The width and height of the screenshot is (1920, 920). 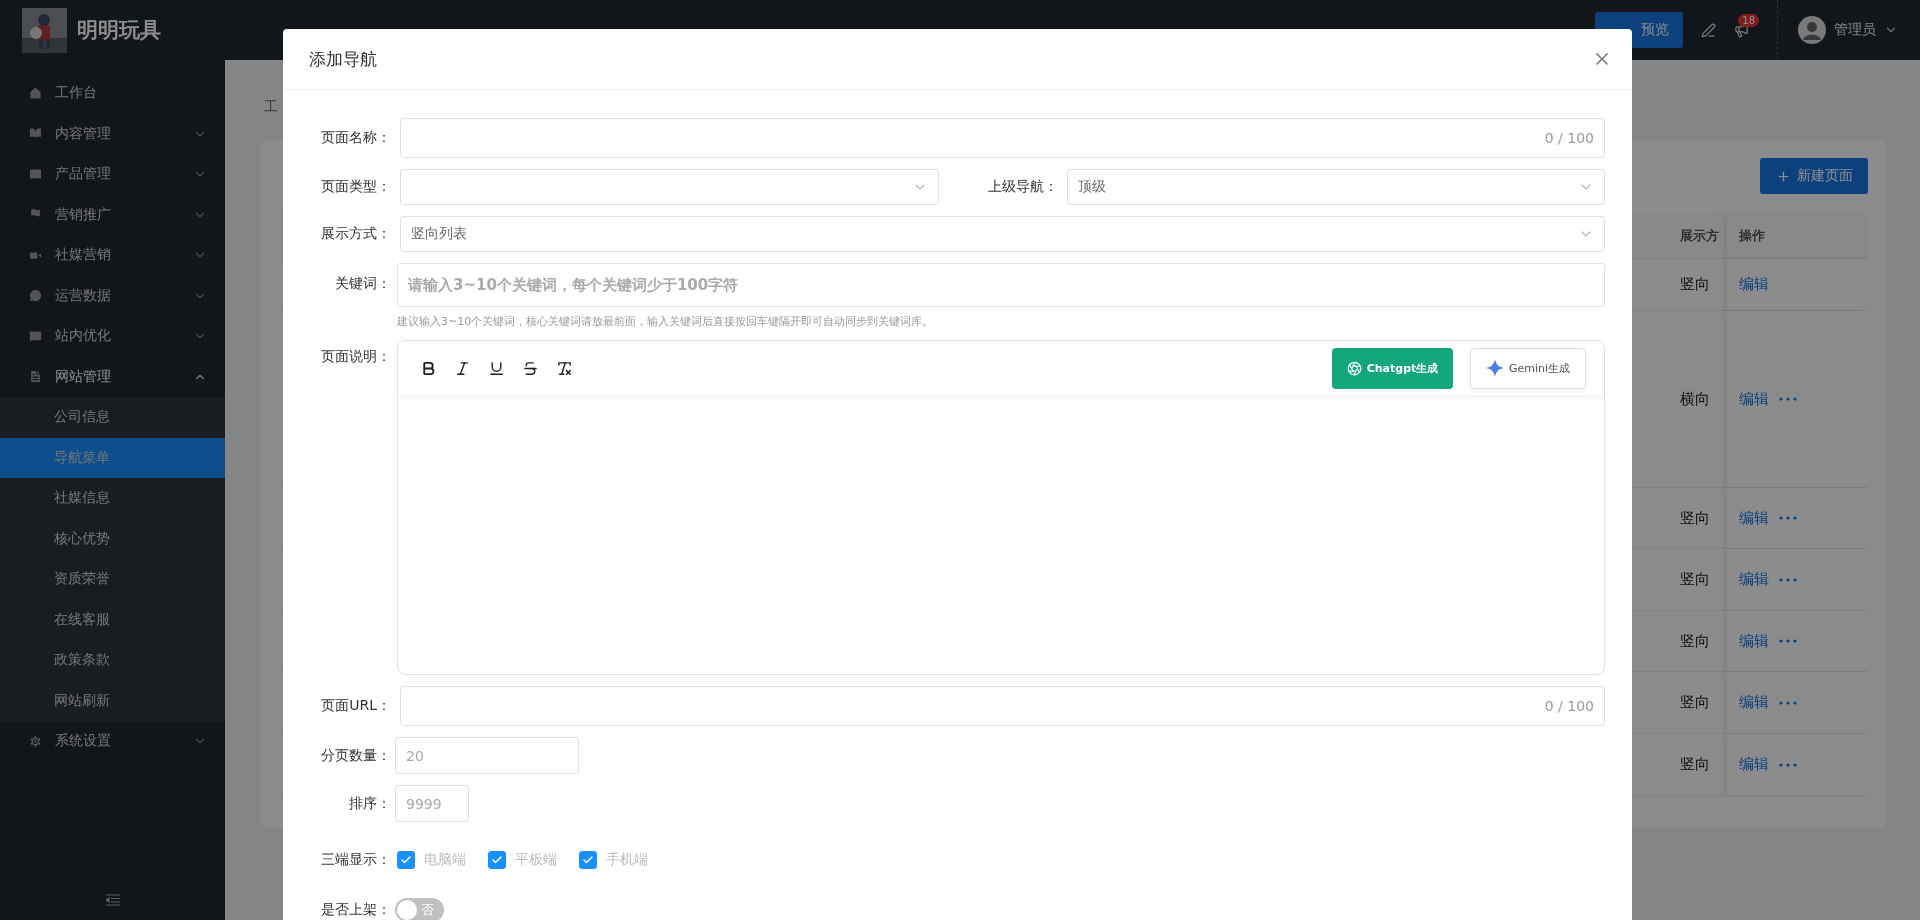 I want to click on chat-icon, so click(x=35, y=296).